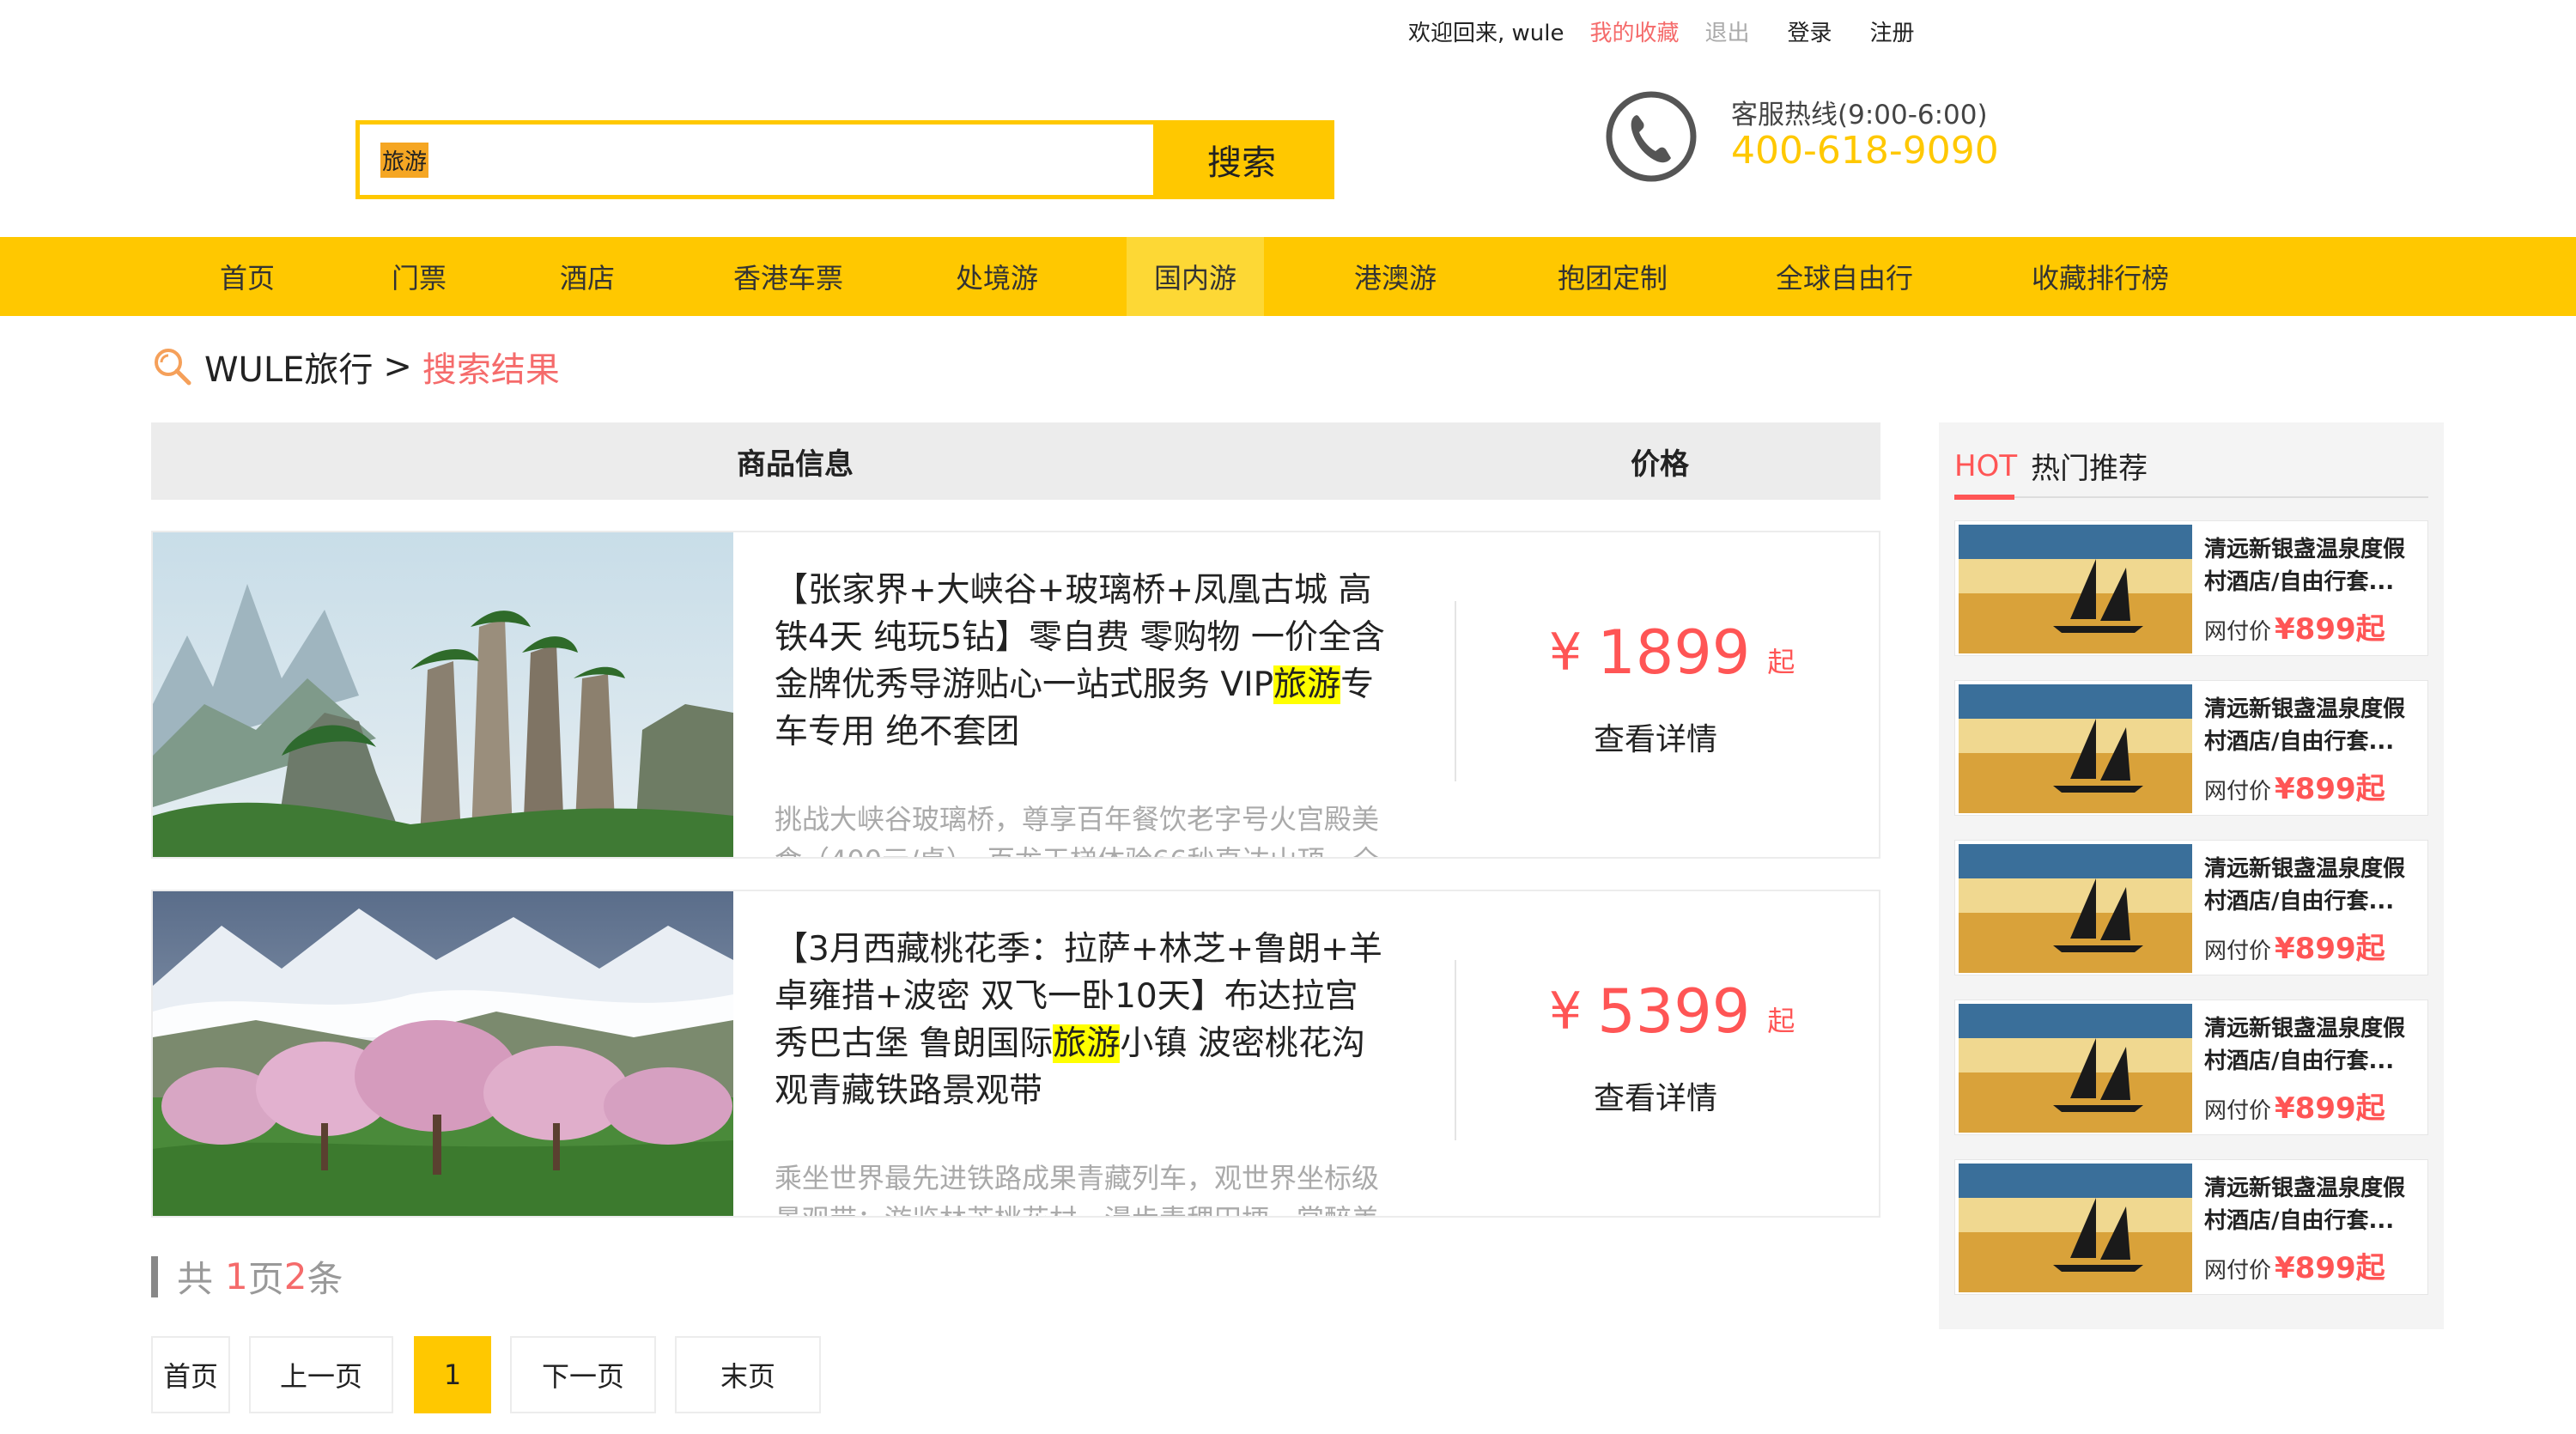 The width and height of the screenshot is (2576, 1434). Describe the element at coordinates (1396, 277) in the screenshot. I see `nav-item-hk-macau: 港澳游` at that location.